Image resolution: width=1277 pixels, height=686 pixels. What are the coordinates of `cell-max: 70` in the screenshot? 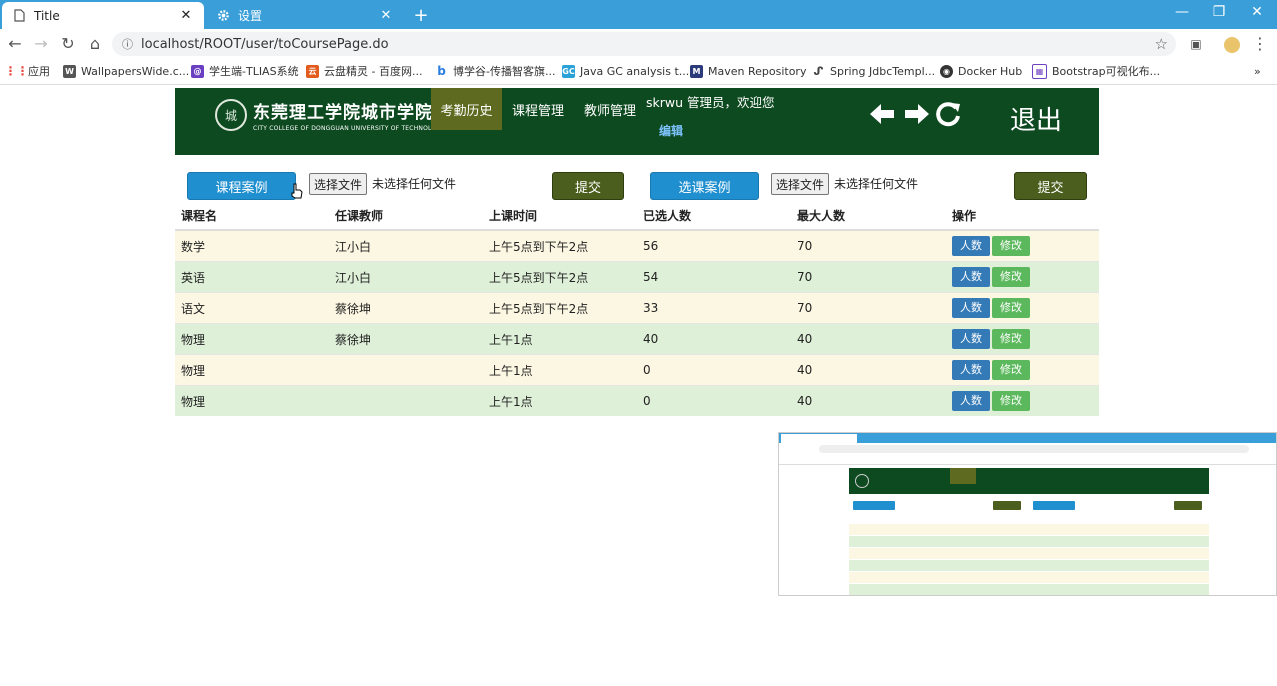 It's located at (868, 308).